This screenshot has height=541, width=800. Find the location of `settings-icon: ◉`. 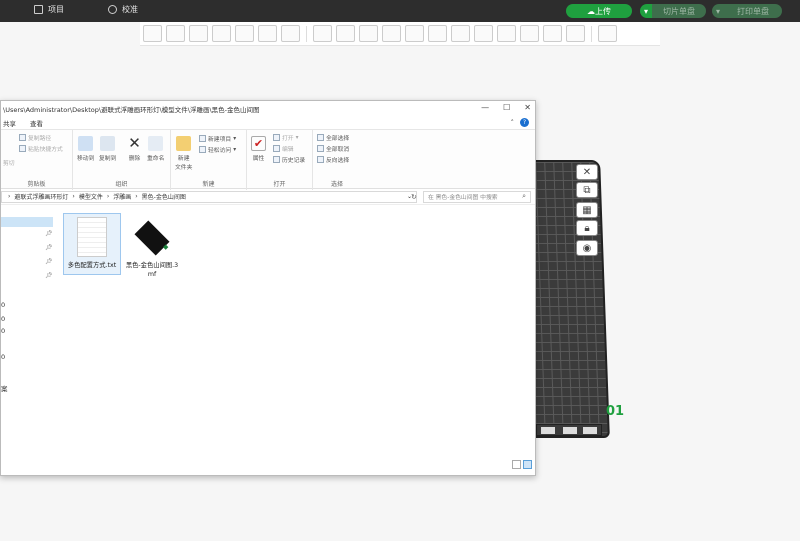

settings-icon: ◉ is located at coordinates (587, 248).